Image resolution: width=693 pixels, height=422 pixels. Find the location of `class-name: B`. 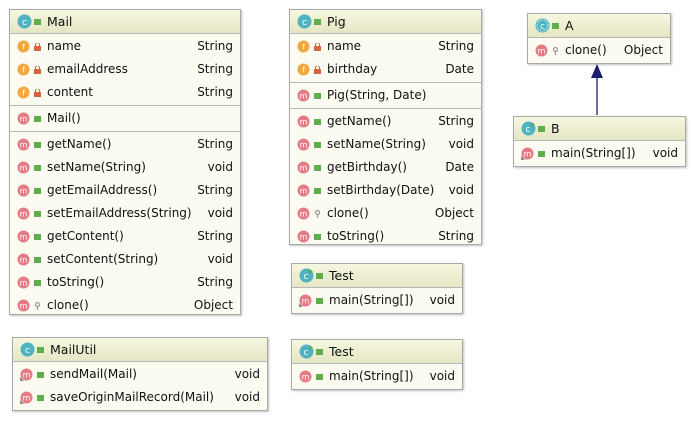

class-name: B is located at coordinates (555, 128).